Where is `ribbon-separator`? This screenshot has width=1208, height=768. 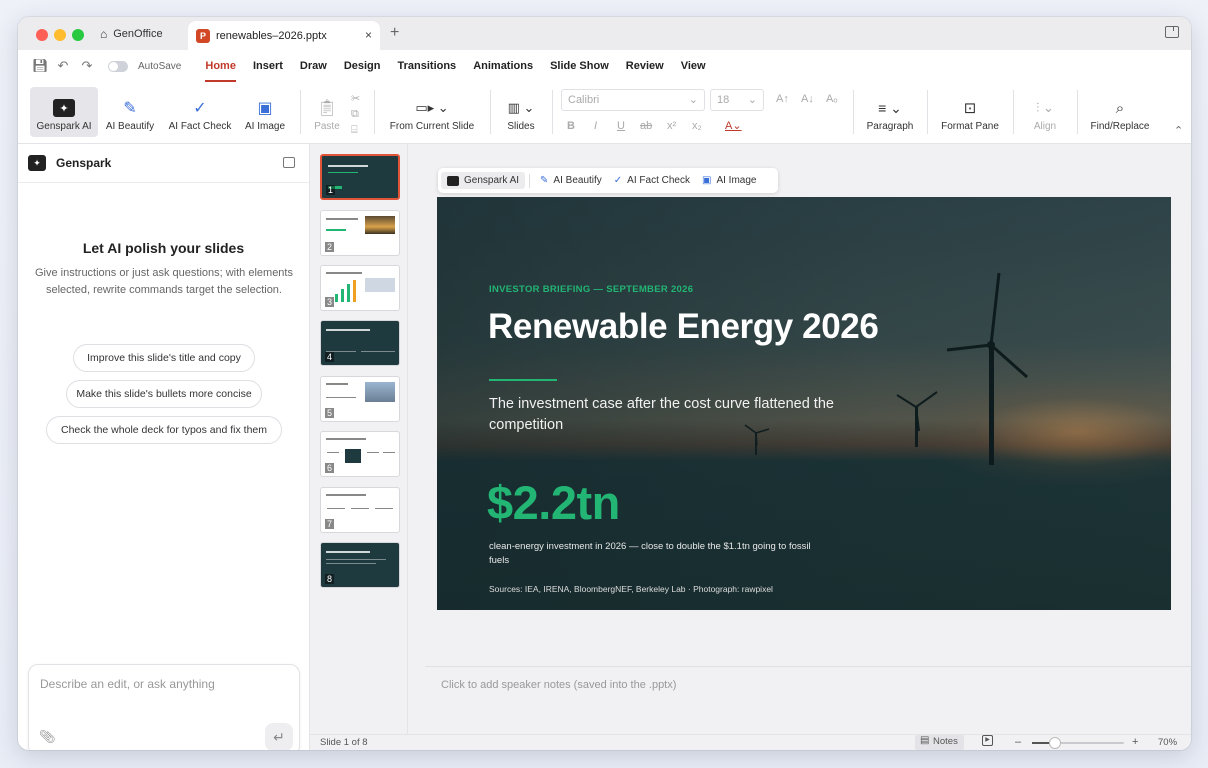
ribbon-separator is located at coordinates (552, 112).